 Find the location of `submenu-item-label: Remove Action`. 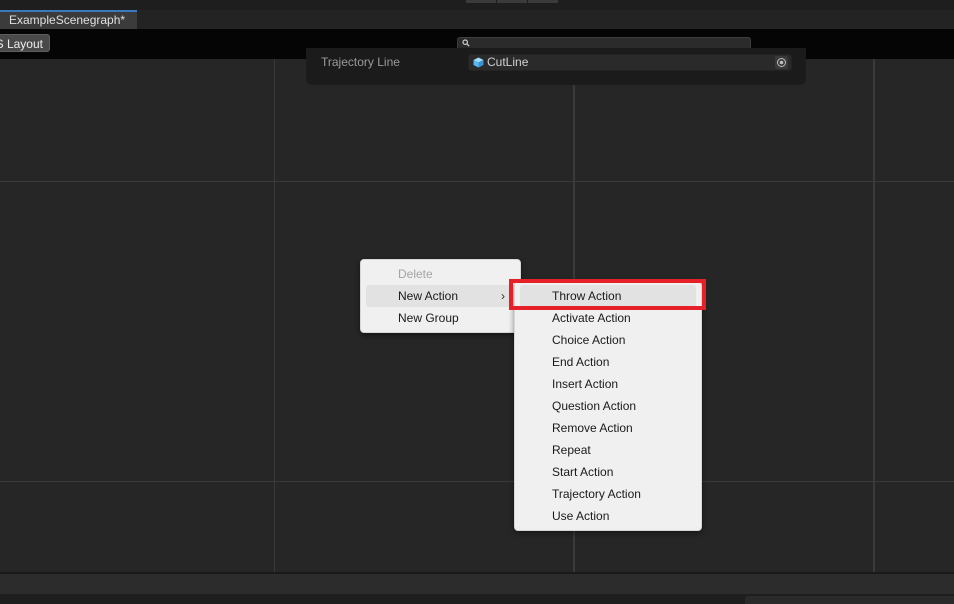

submenu-item-label: Remove Action is located at coordinates (592, 428).